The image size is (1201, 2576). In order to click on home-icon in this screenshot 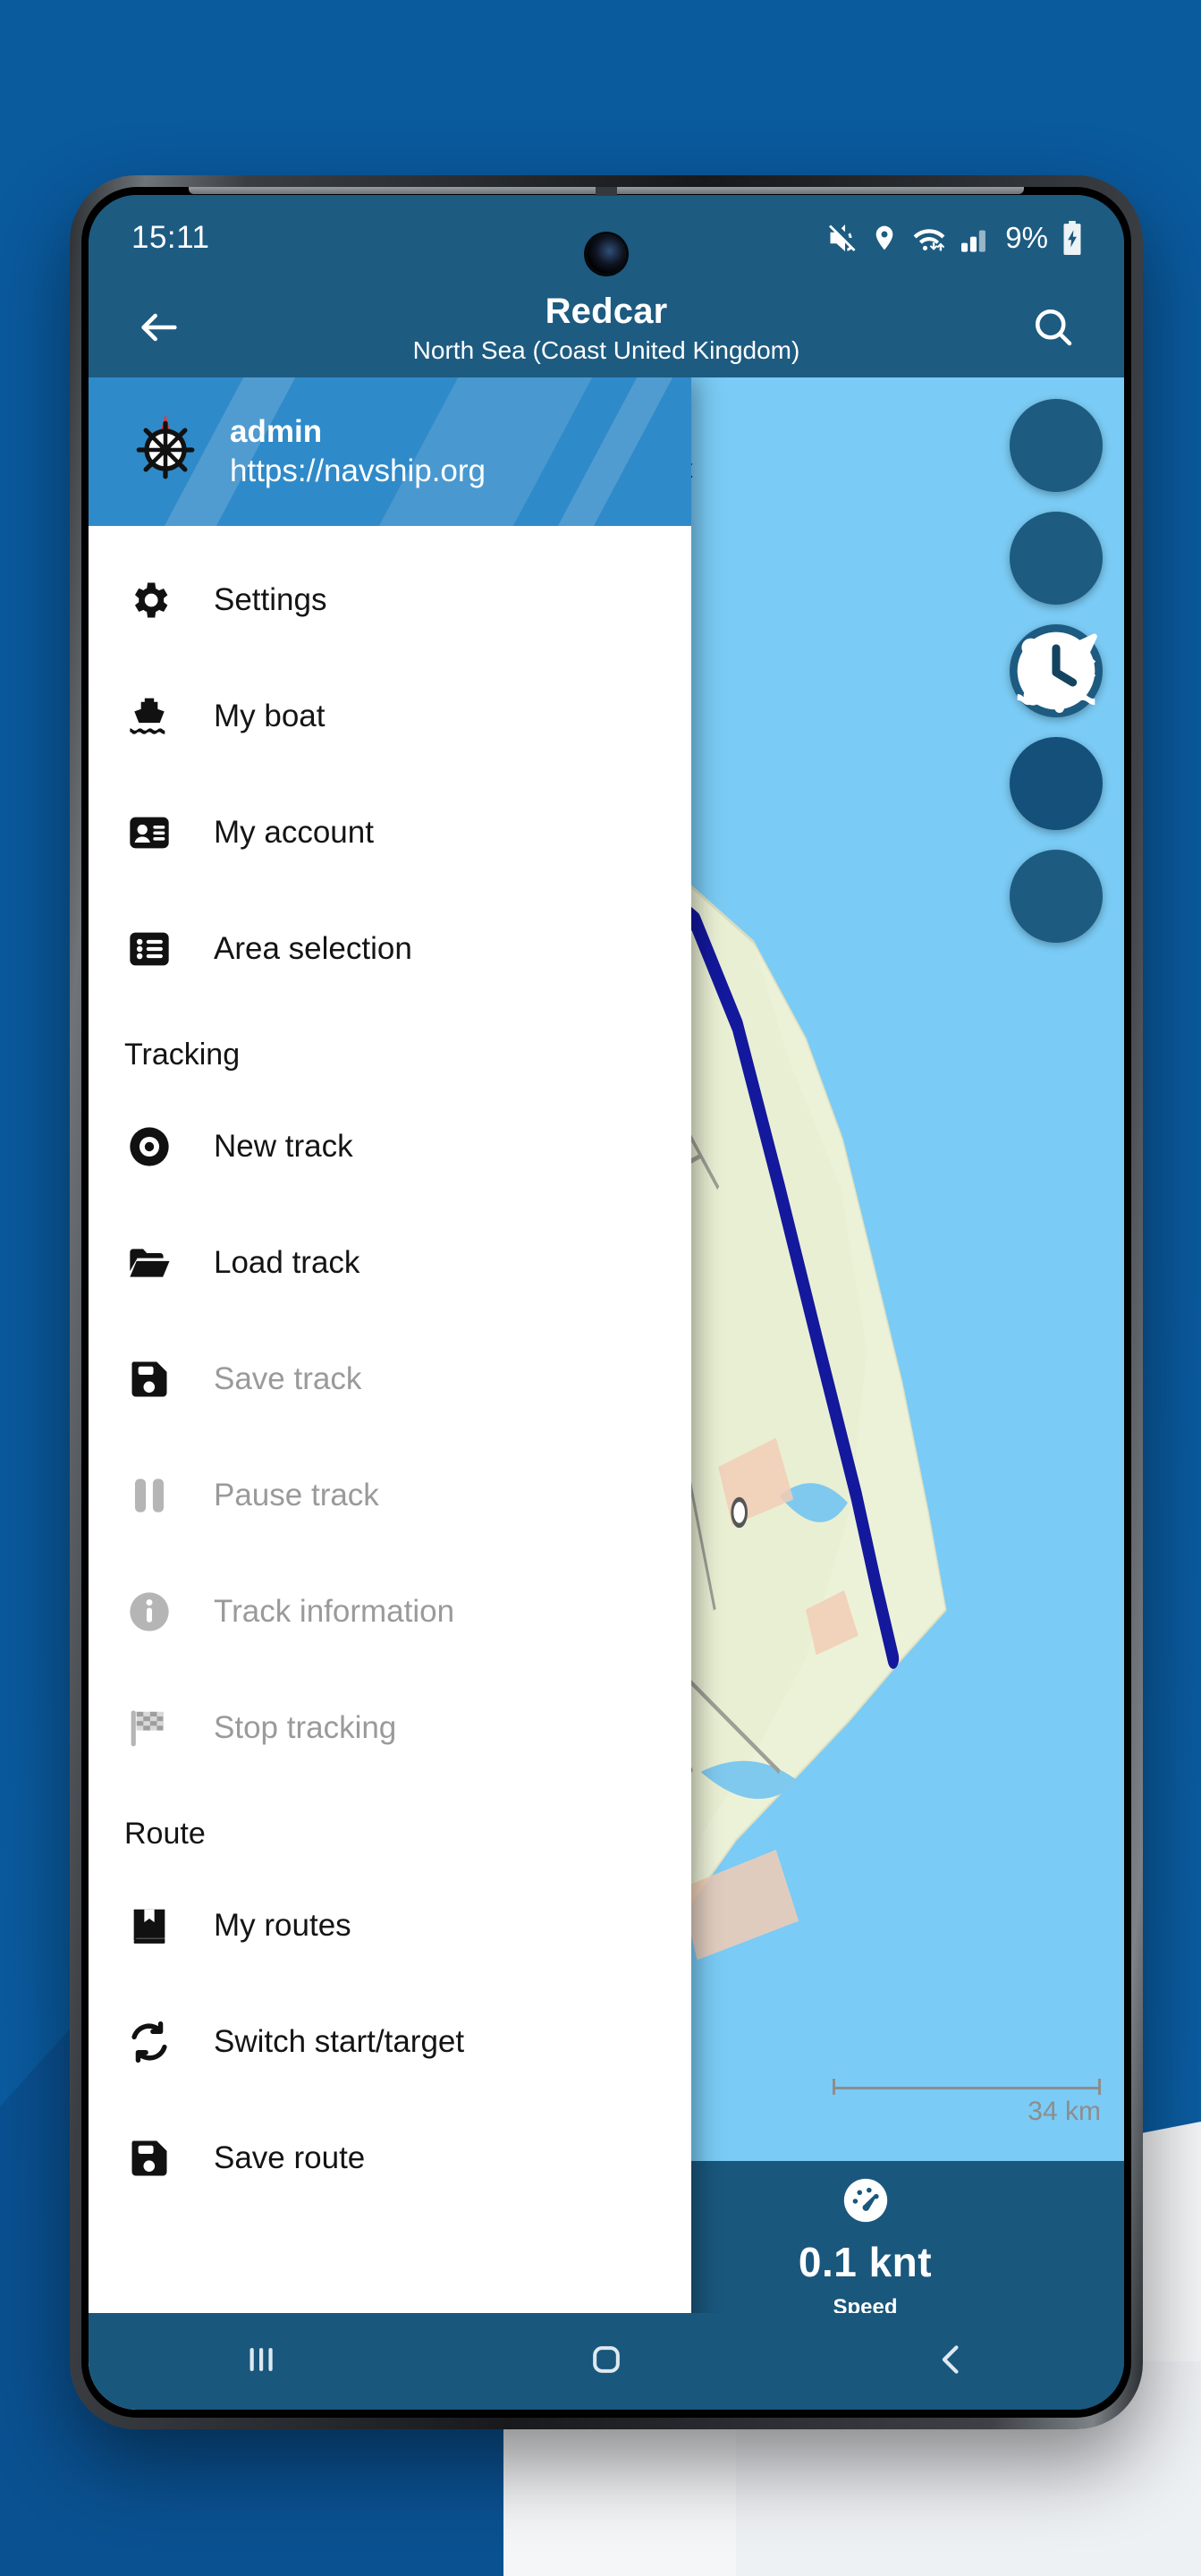, I will do `click(606, 2362)`.